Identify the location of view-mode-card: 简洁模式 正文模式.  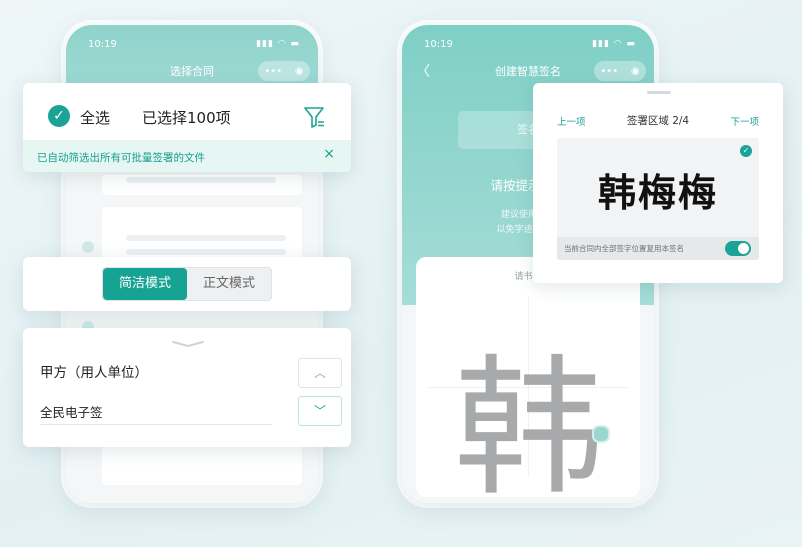
(187, 284).